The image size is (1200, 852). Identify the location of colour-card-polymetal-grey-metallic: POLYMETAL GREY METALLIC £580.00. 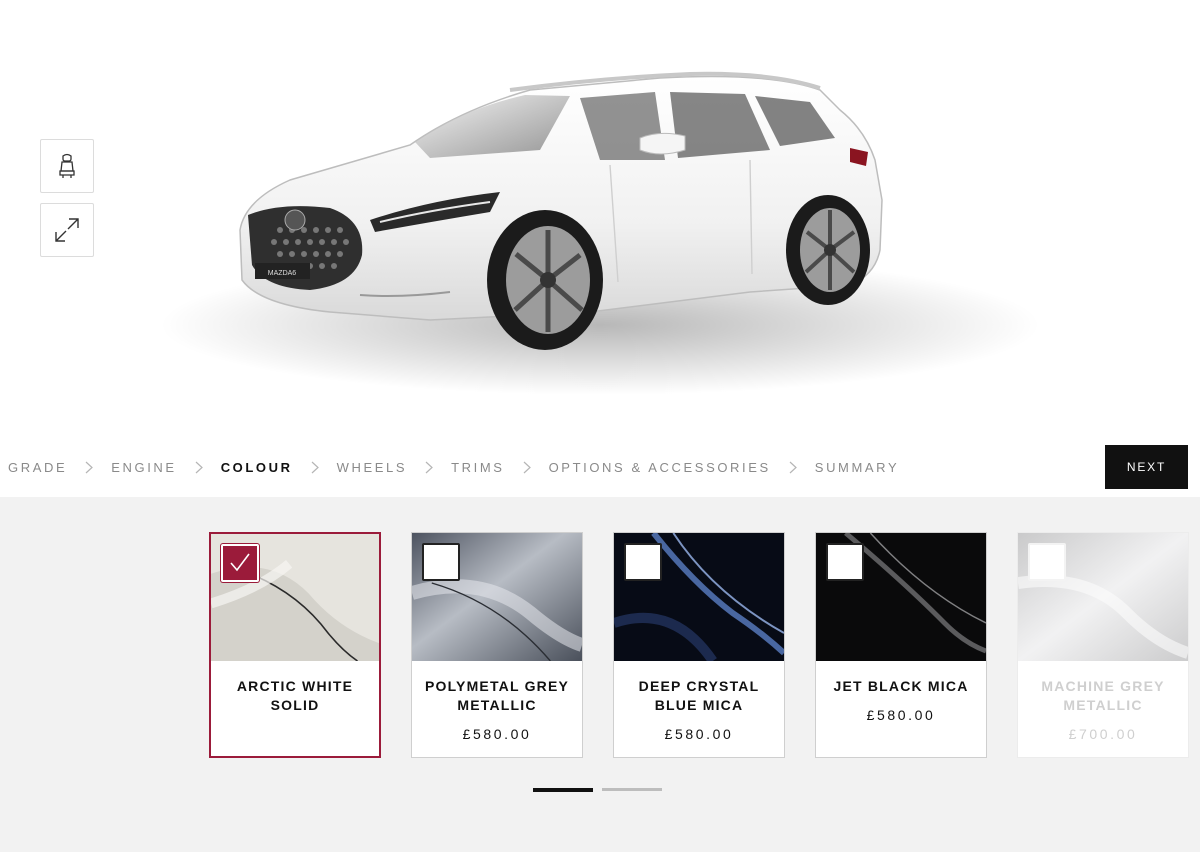
(497, 645).